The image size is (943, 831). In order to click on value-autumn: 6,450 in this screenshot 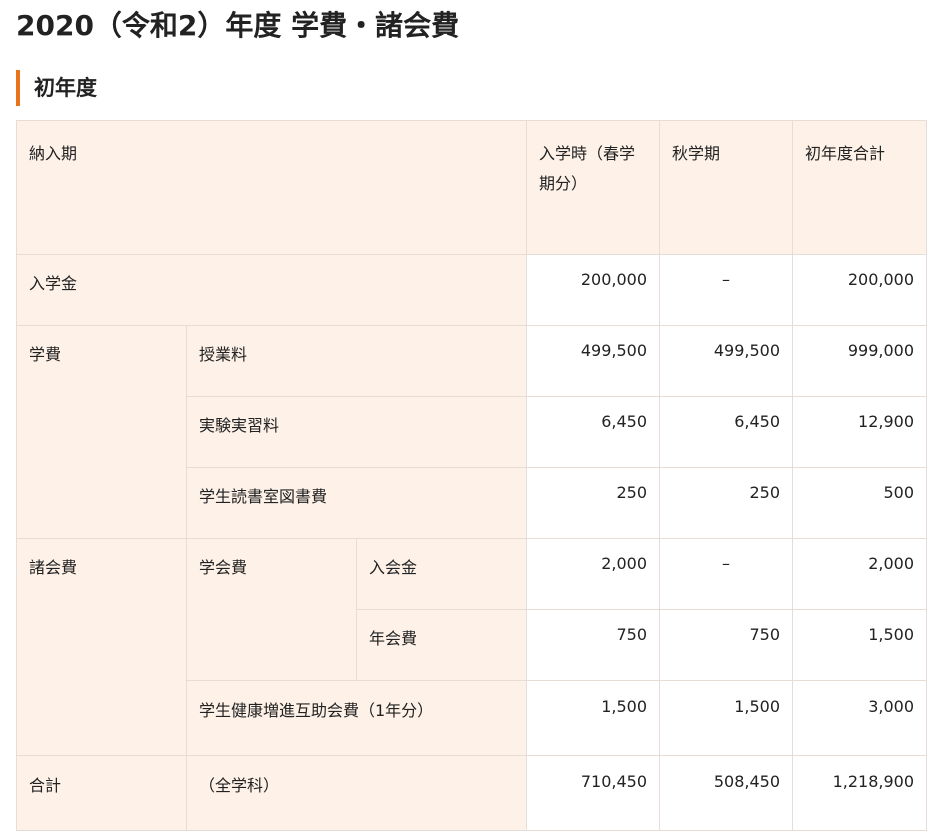, I will do `click(726, 432)`.